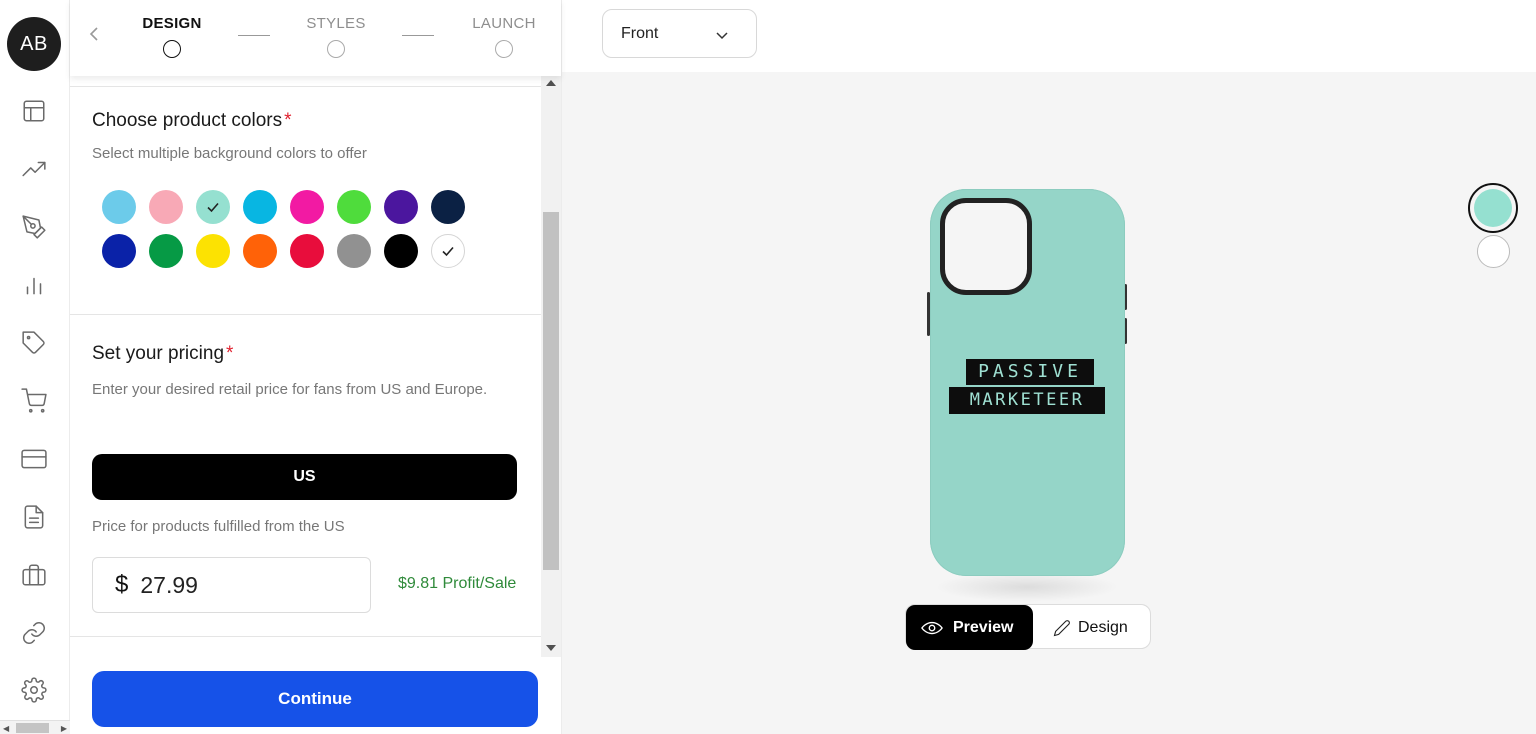  What do you see at coordinates (34, 44) in the screenshot?
I see `avatar: AB` at bounding box center [34, 44].